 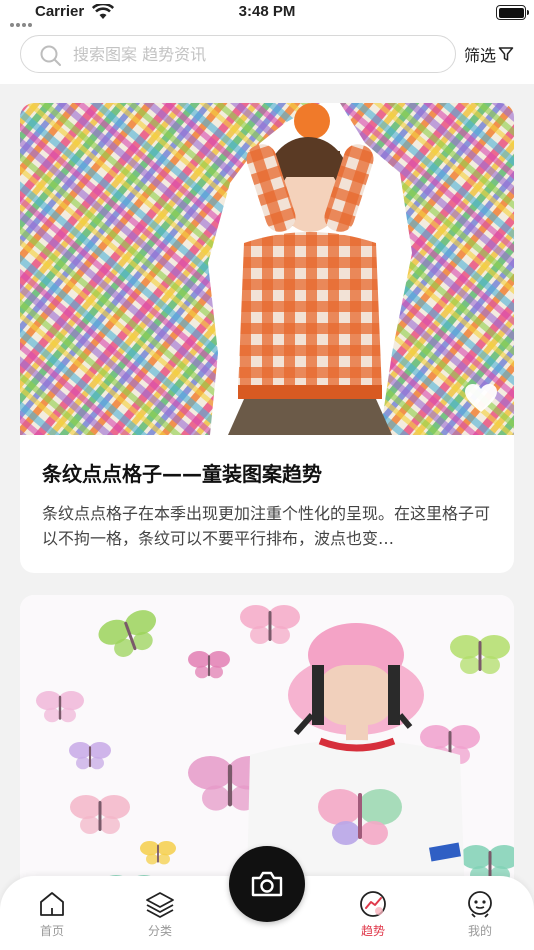 What do you see at coordinates (160, 905) in the screenshot?
I see `layers-icon` at bounding box center [160, 905].